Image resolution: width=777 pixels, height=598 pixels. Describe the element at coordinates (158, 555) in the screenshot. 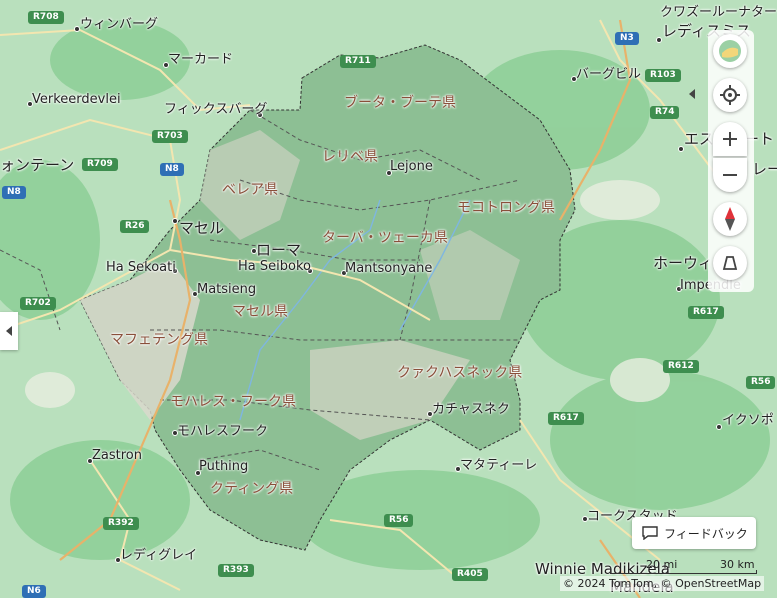

I see `town-label-ladygrey: レディグレイ` at that location.